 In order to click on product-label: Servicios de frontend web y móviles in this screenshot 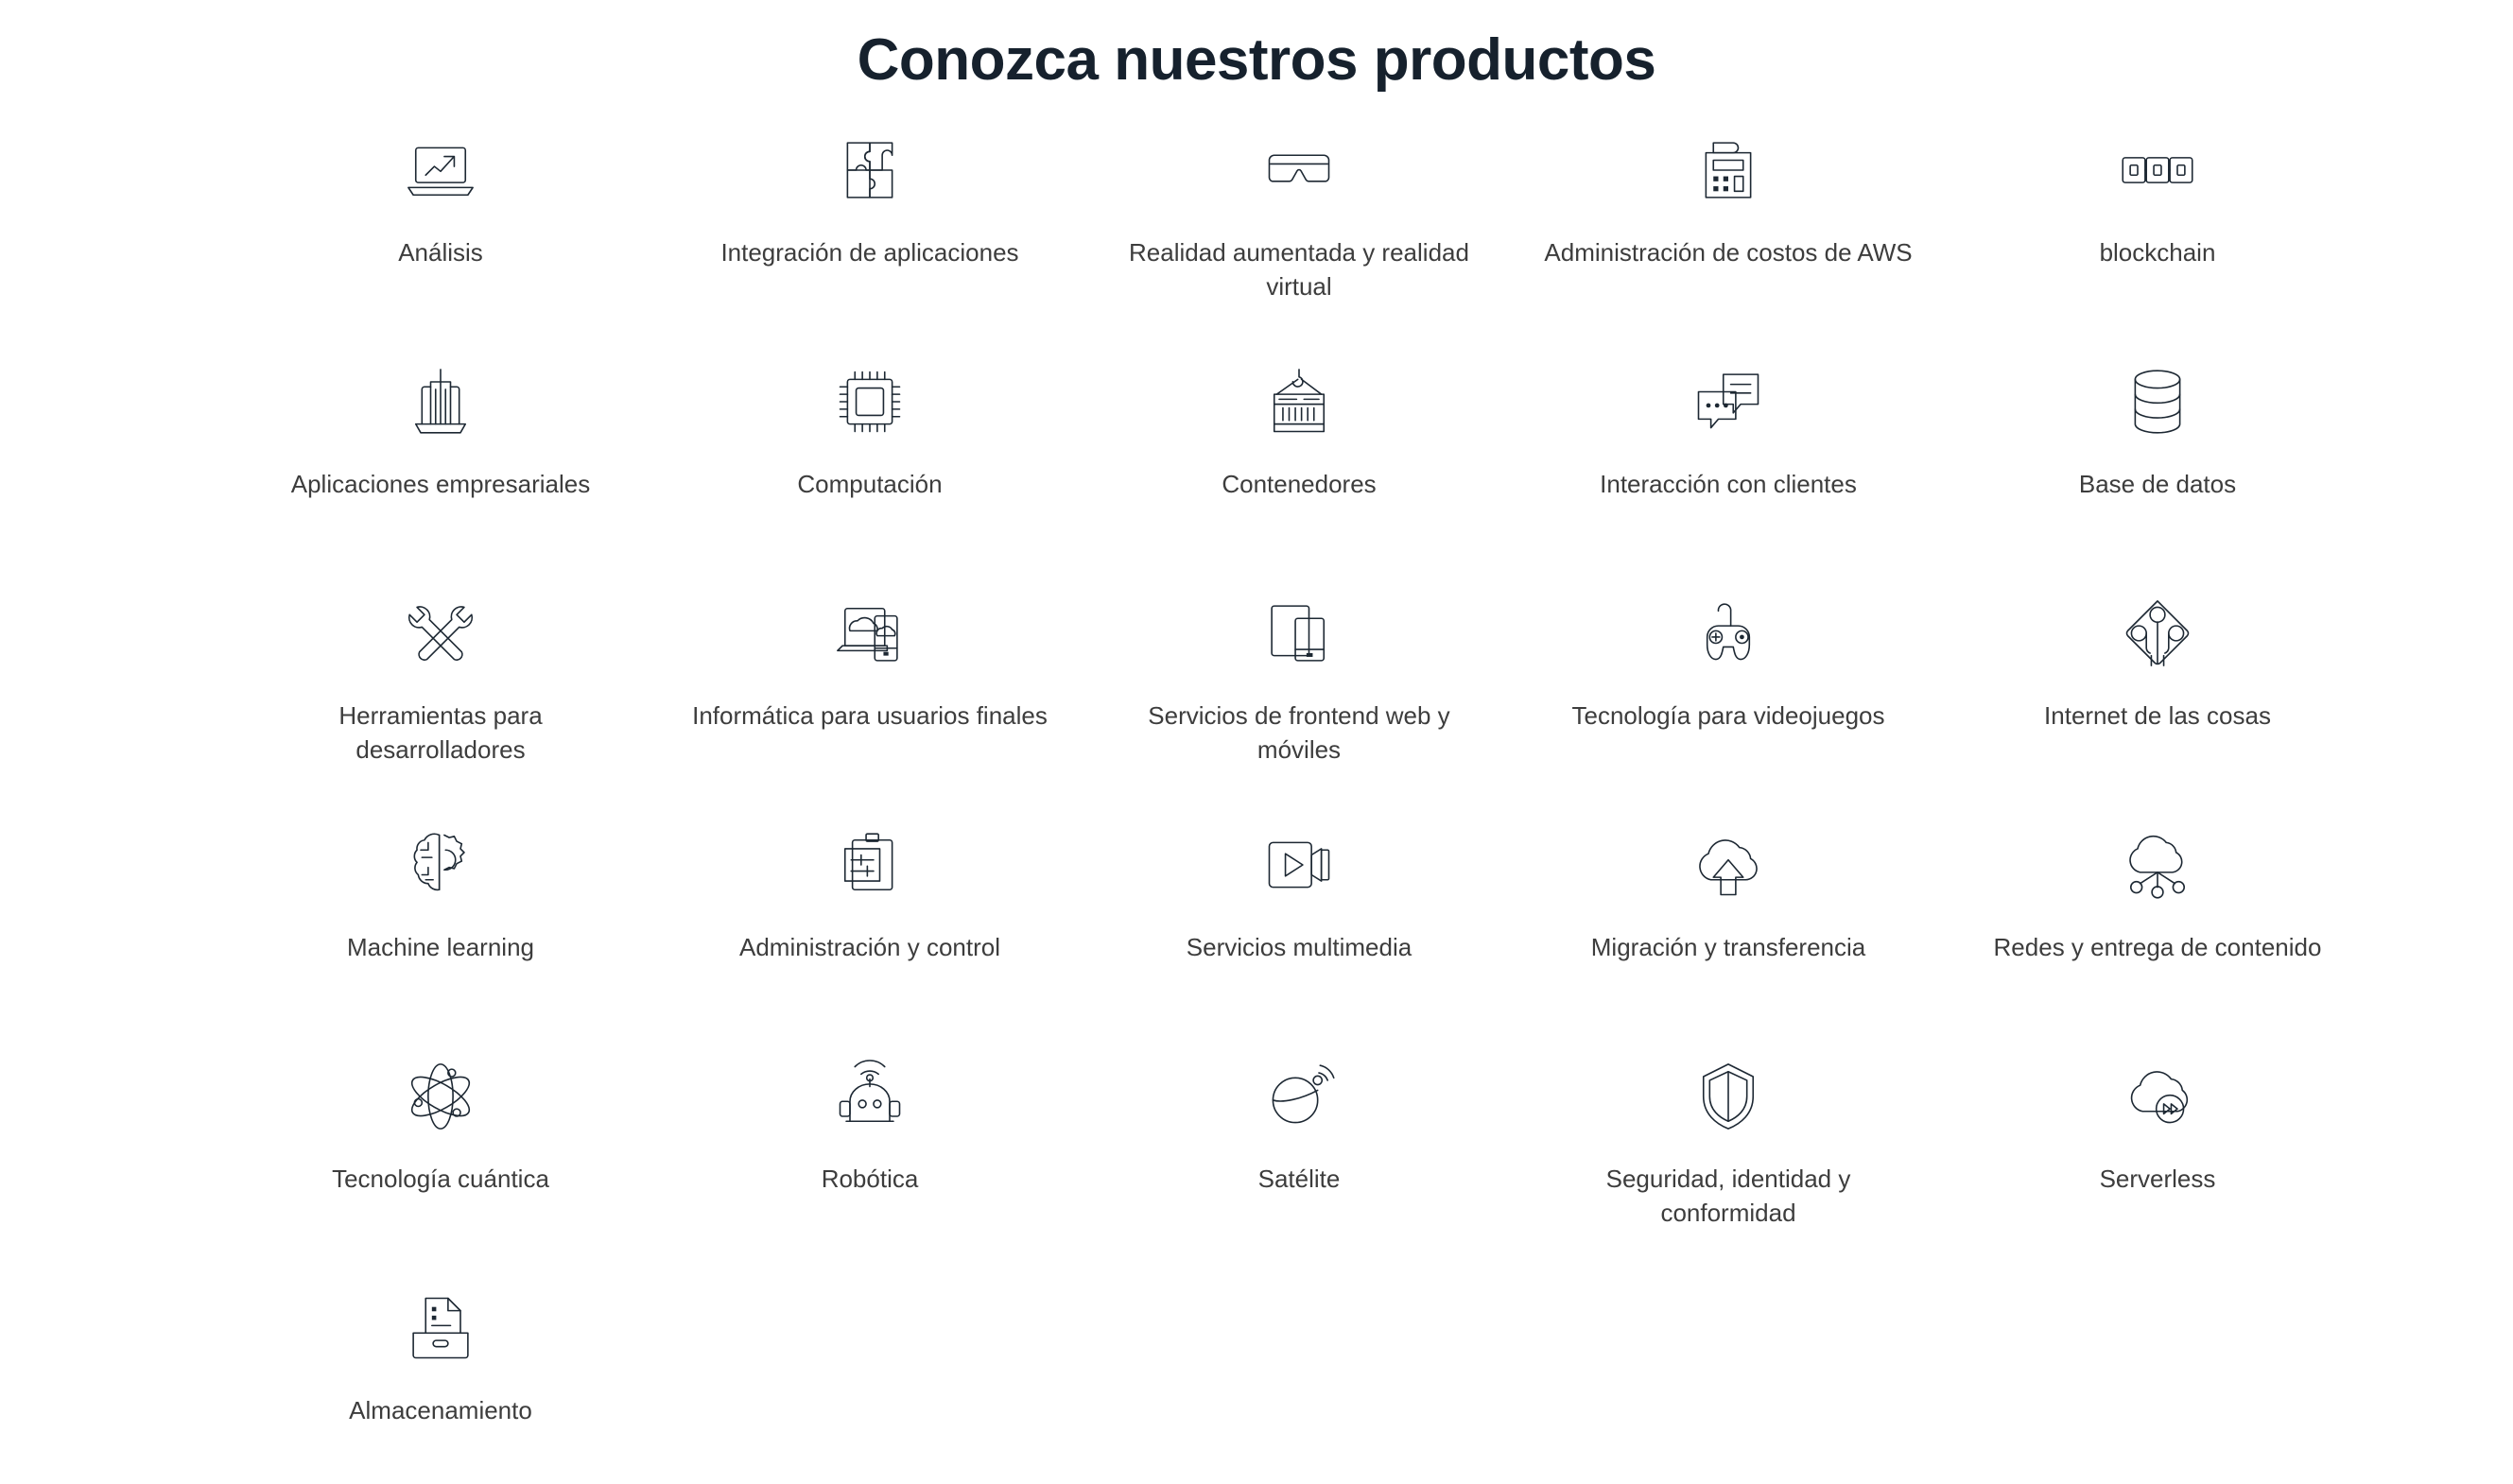, I will do `click(1299, 733)`.